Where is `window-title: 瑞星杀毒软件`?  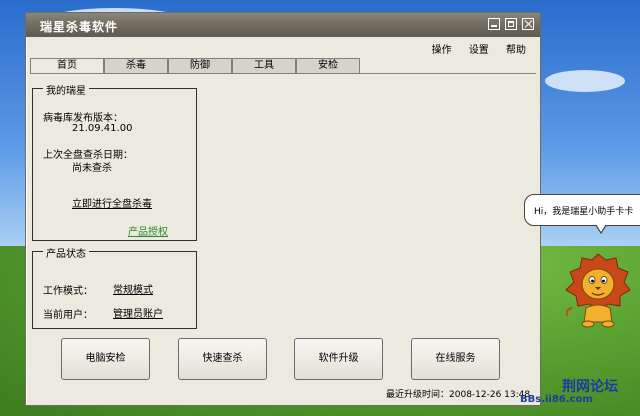 window-title: 瑞星杀毒软件 is located at coordinates (79, 27).